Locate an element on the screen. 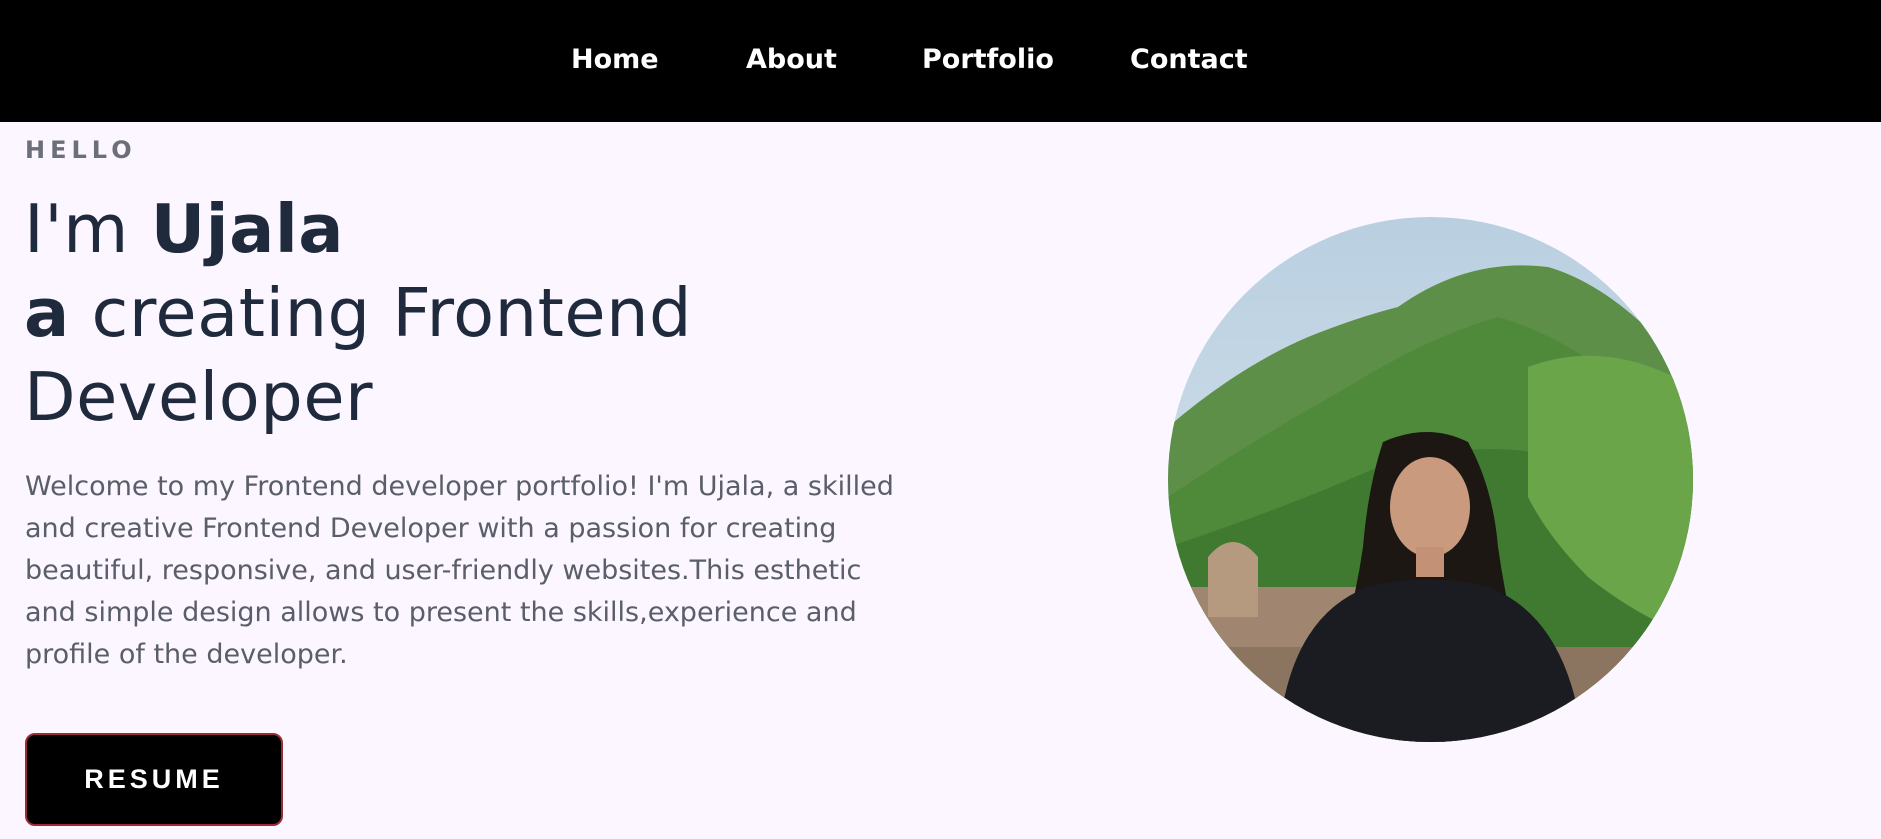  developer-name: Ujala is located at coordinates (247, 229).